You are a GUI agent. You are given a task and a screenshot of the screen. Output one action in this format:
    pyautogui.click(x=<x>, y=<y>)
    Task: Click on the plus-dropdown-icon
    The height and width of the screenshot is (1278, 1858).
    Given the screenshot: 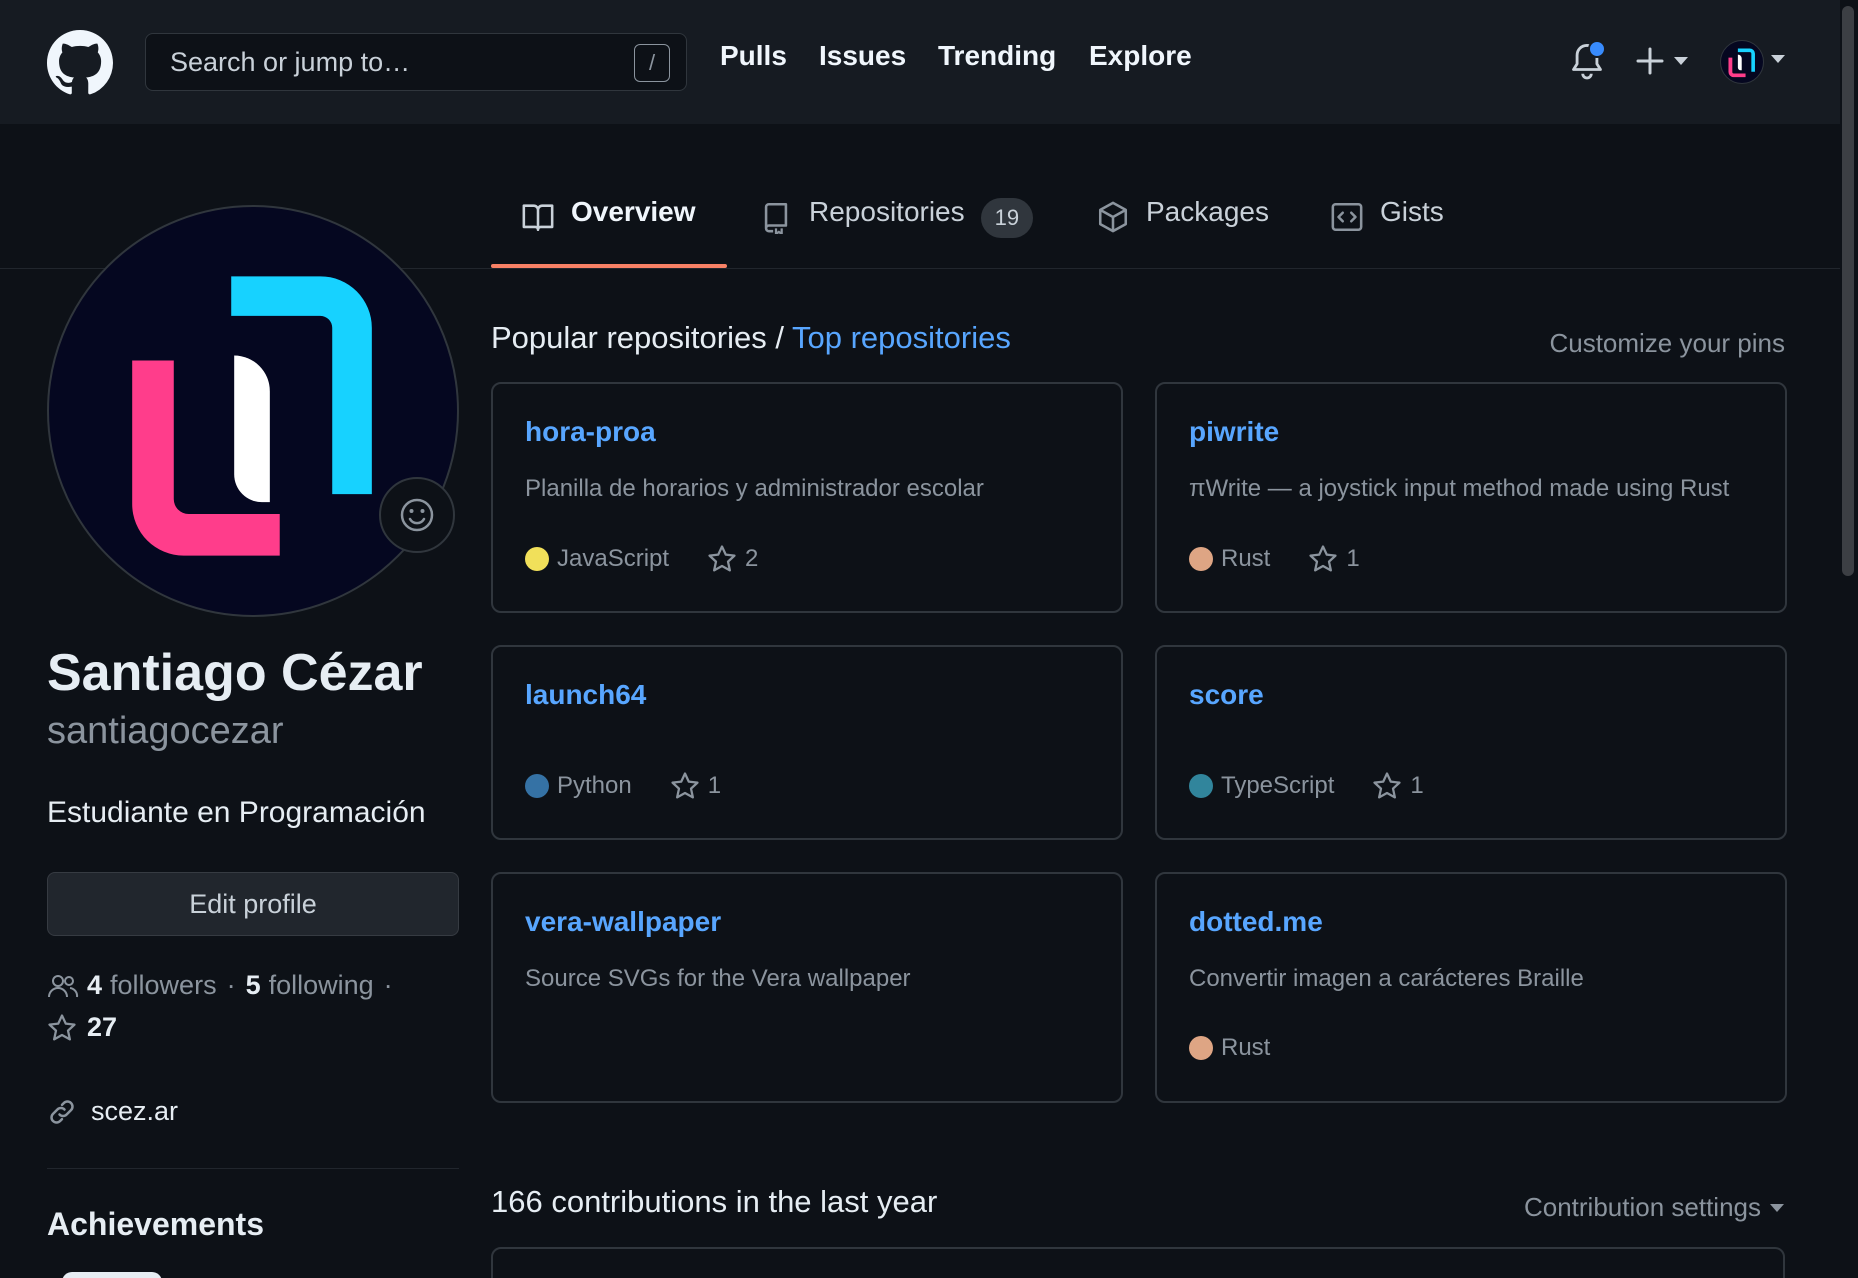 What is the action you would take?
    pyautogui.click(x=1664, y=61)
    